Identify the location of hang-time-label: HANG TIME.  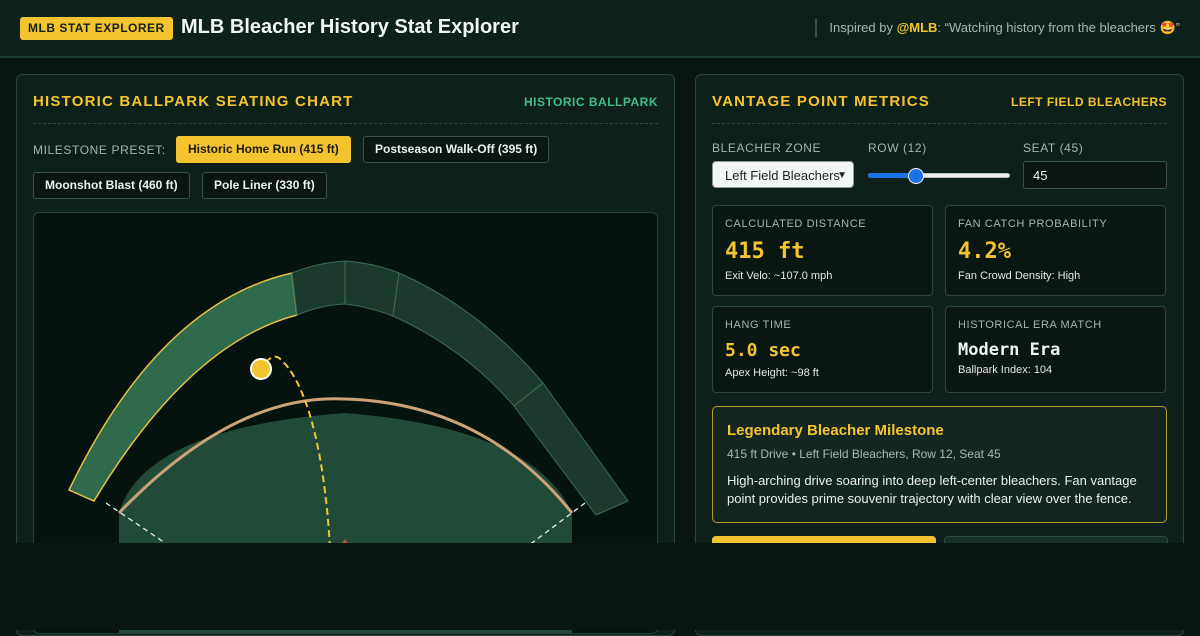
(758, 325).